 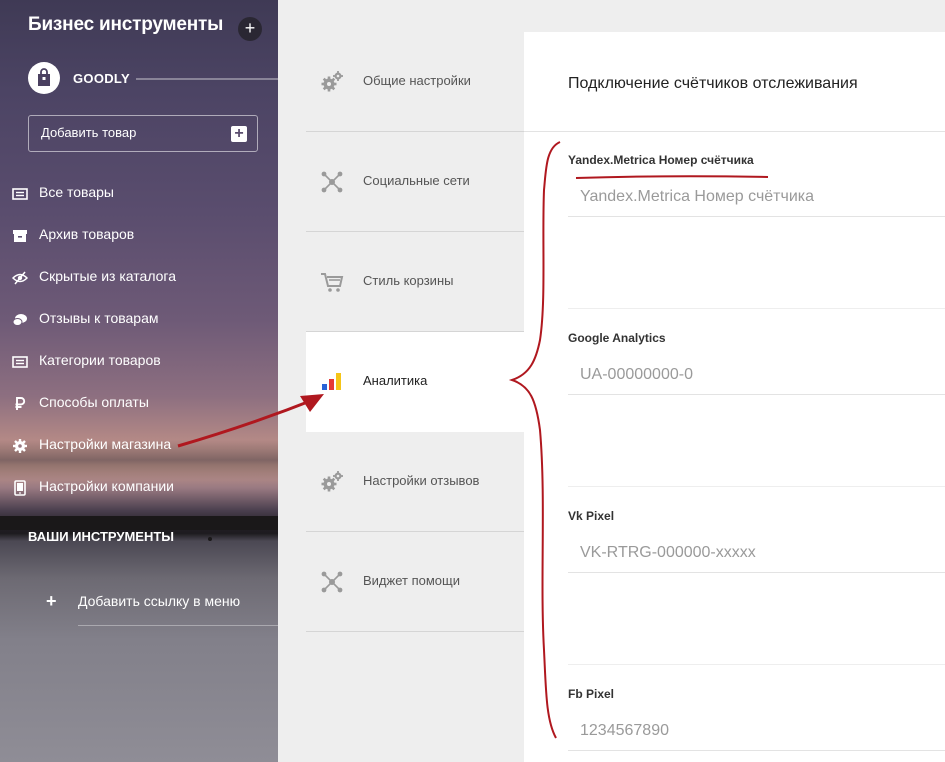 I want to click on shop-switcher: GOODLY, so click(x=153, y=79).